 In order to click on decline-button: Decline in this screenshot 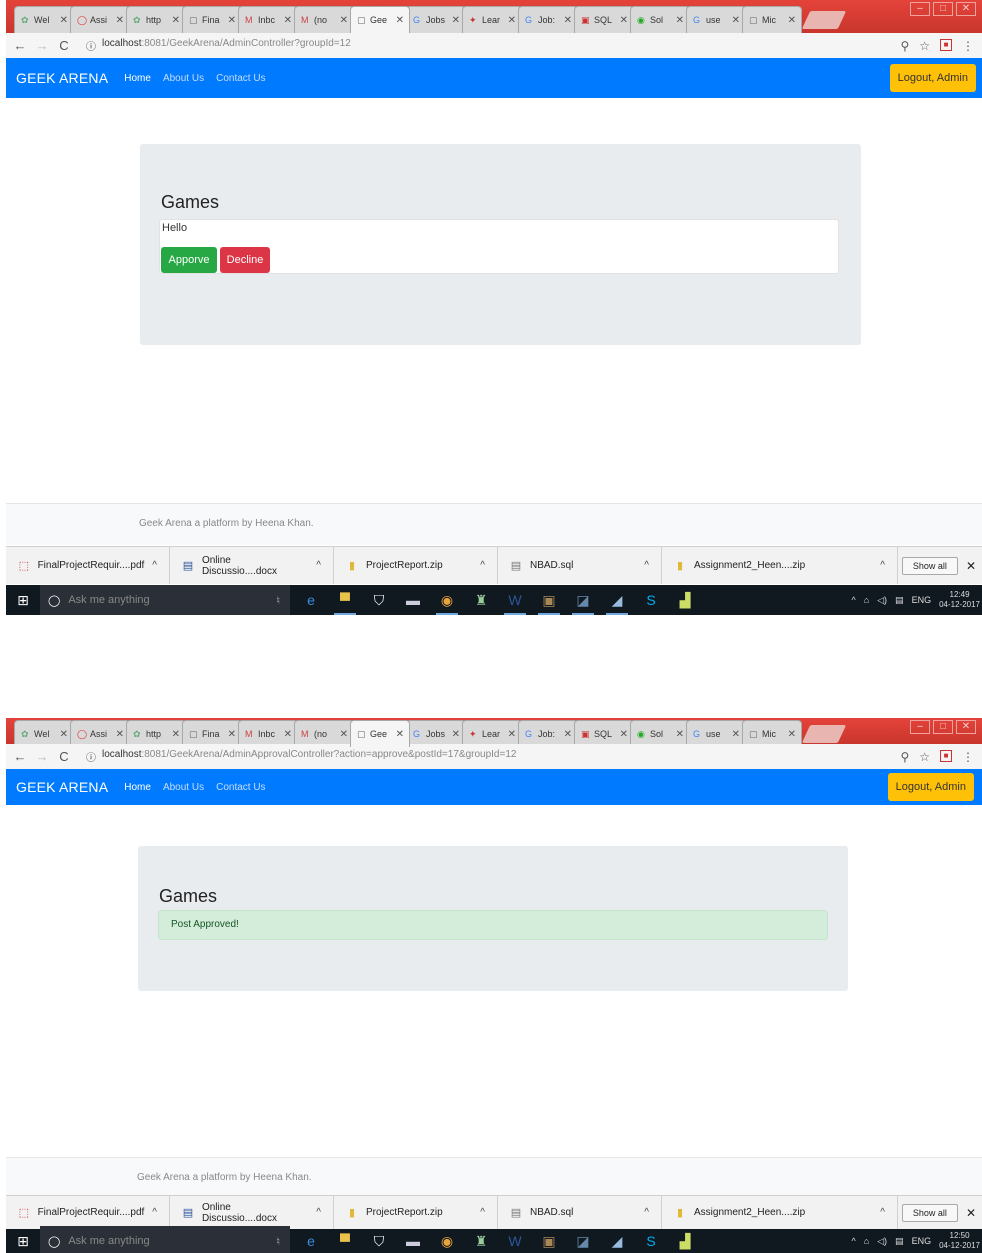, I will do `click(245, 260)`.